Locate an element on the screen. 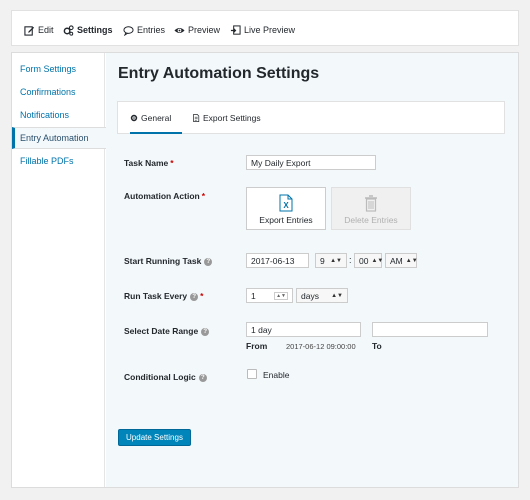 This screenshot has height=500, width=530. sidebar-item-fillable-pdfs: Fillable PDFs is located at coordinates (58, 161).